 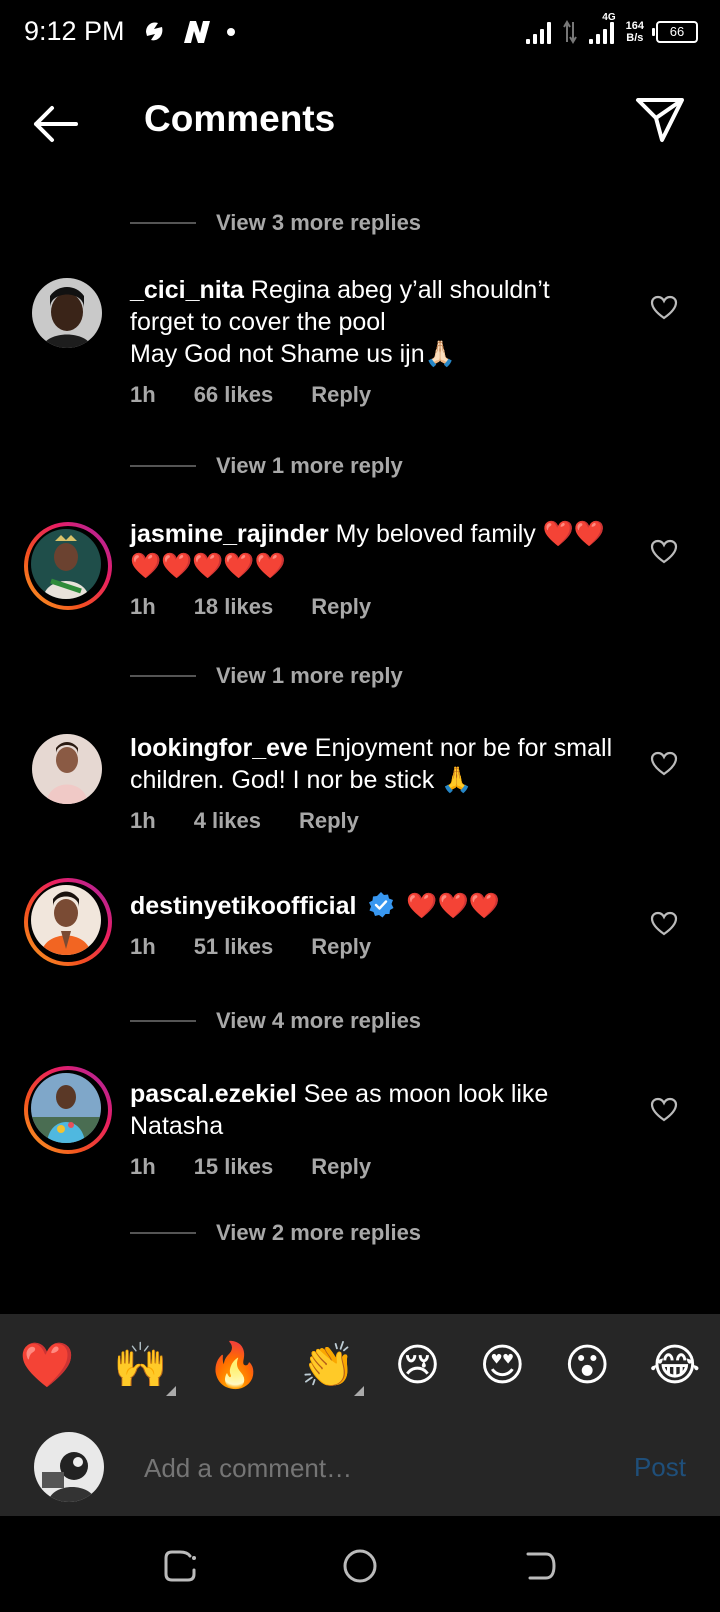 I want to click on view-more-label: View 4 more replies, so click(x=318, y=1021).